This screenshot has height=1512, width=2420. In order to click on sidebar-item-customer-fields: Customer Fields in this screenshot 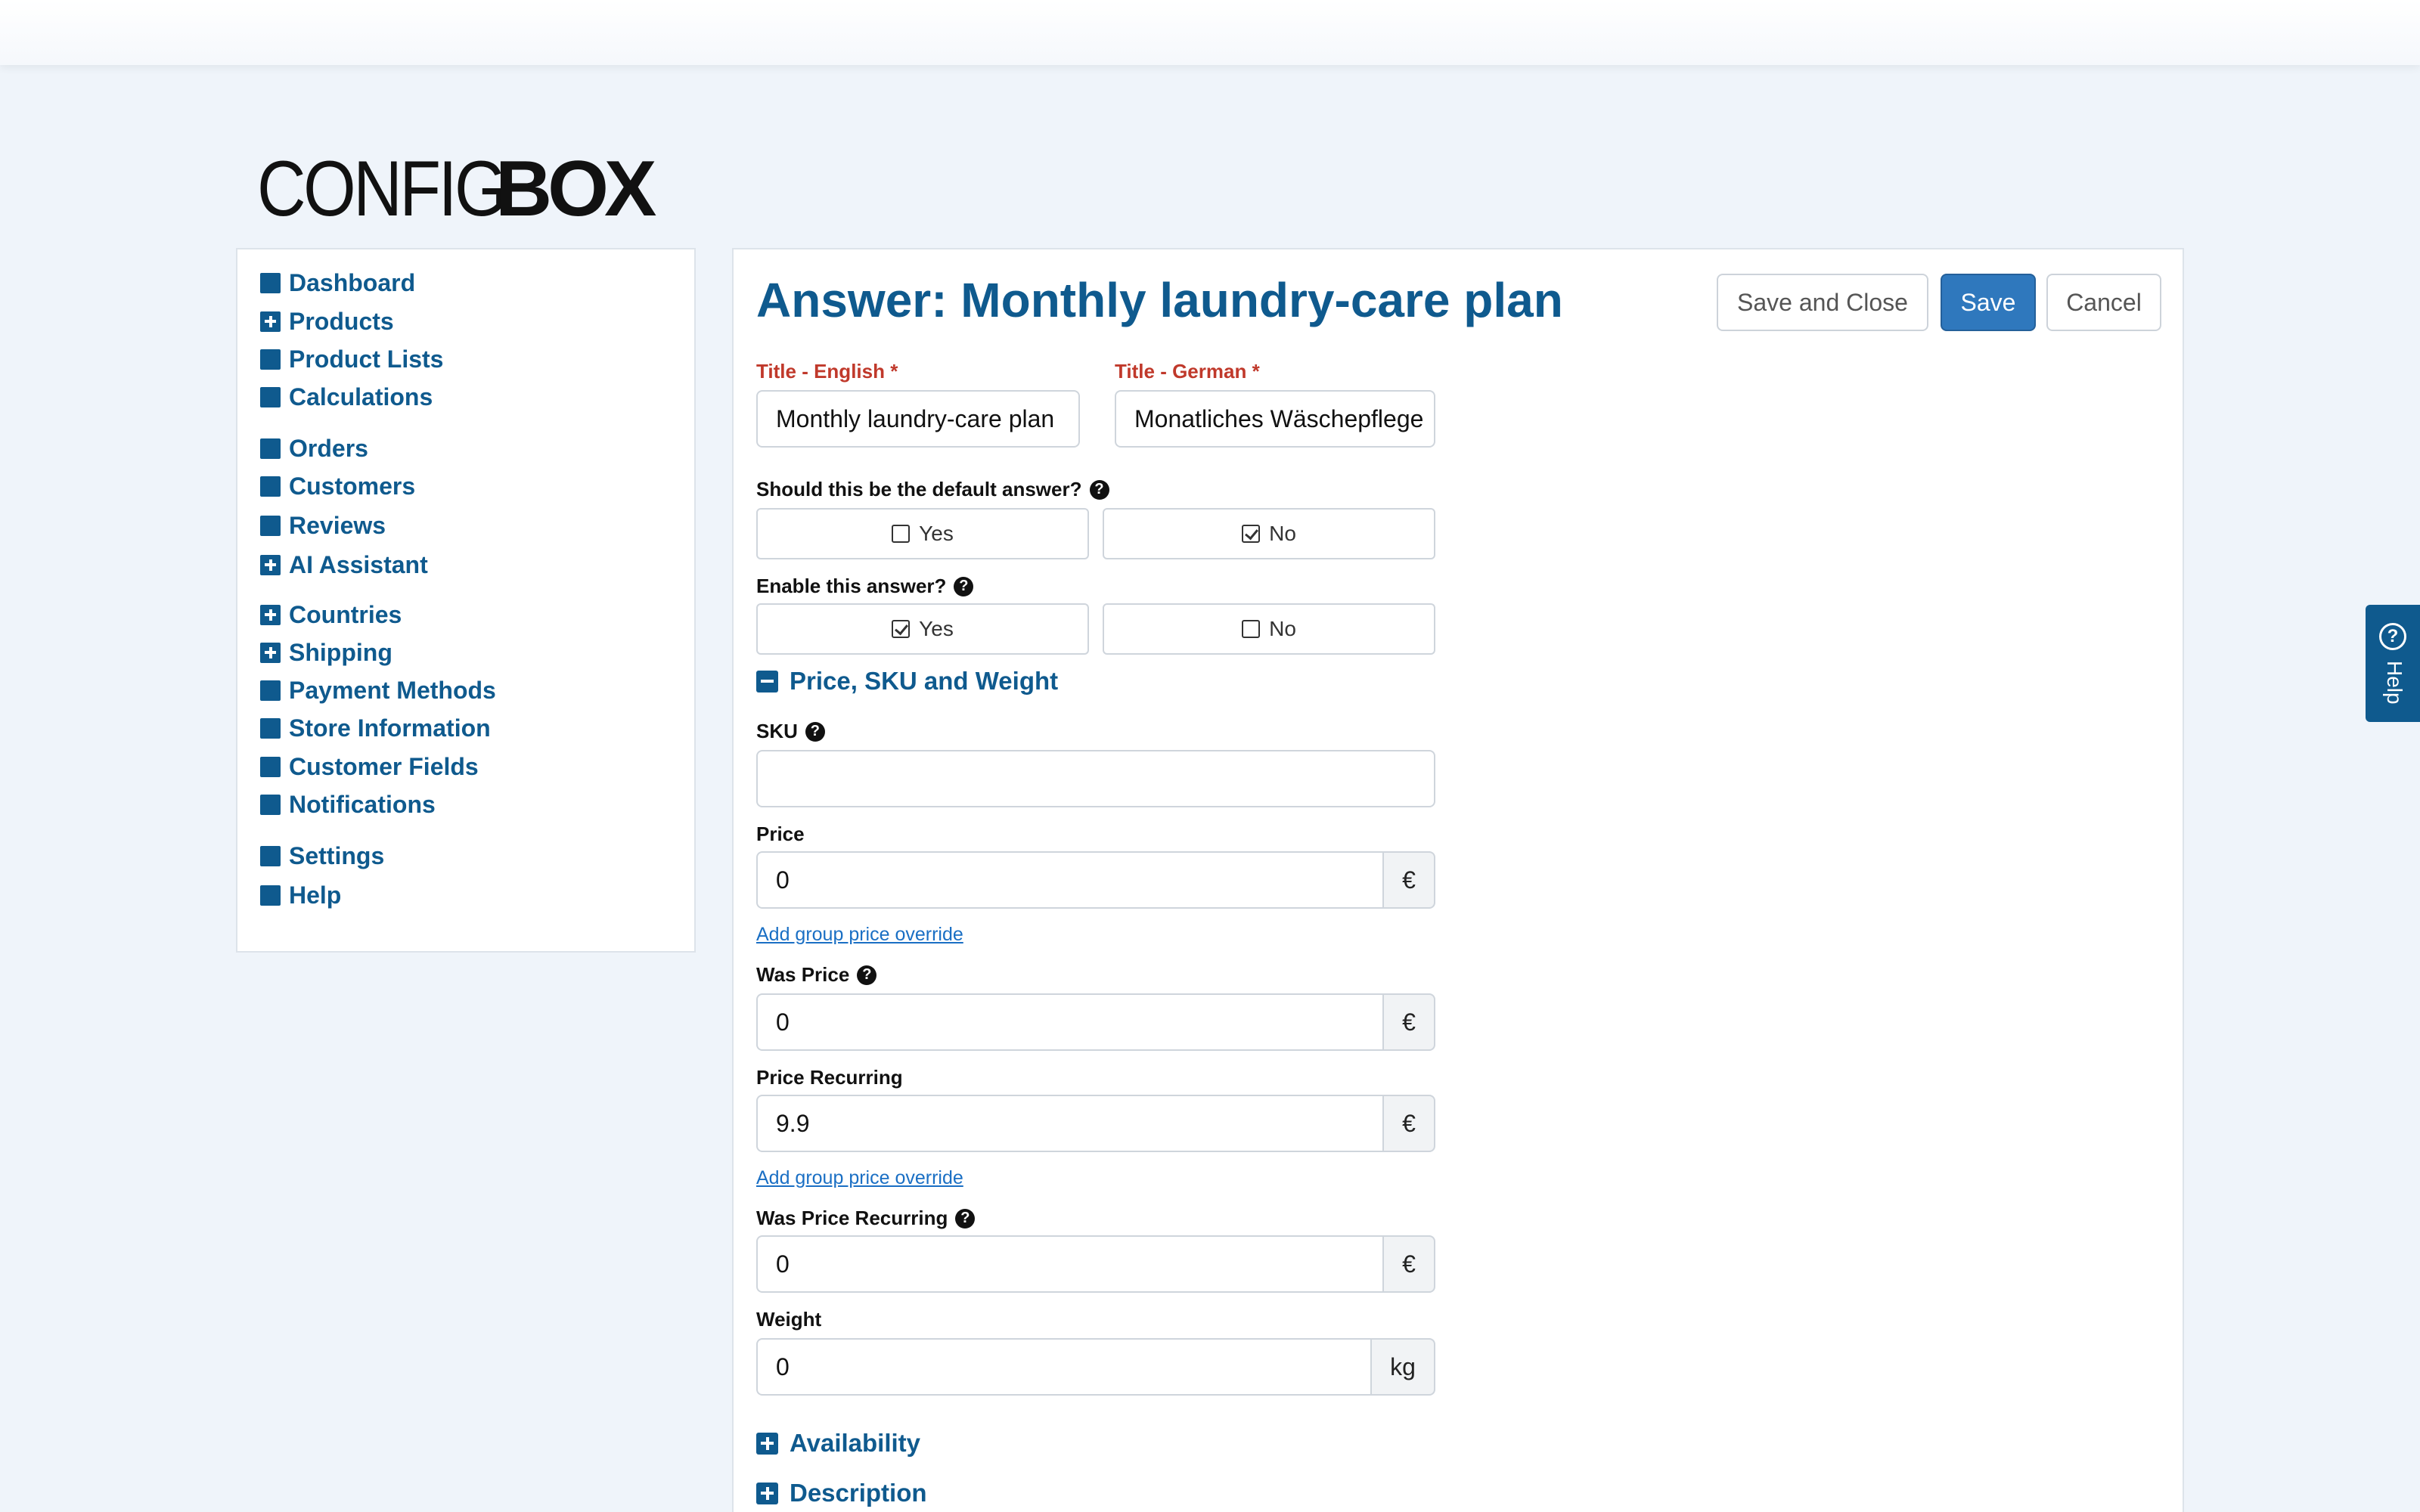, I will do `click(369, 766)`.